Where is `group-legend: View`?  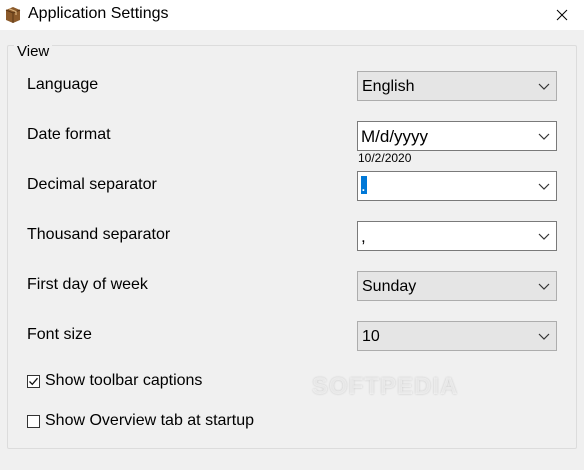
group-legend: View is located at coordinates (33, 51).